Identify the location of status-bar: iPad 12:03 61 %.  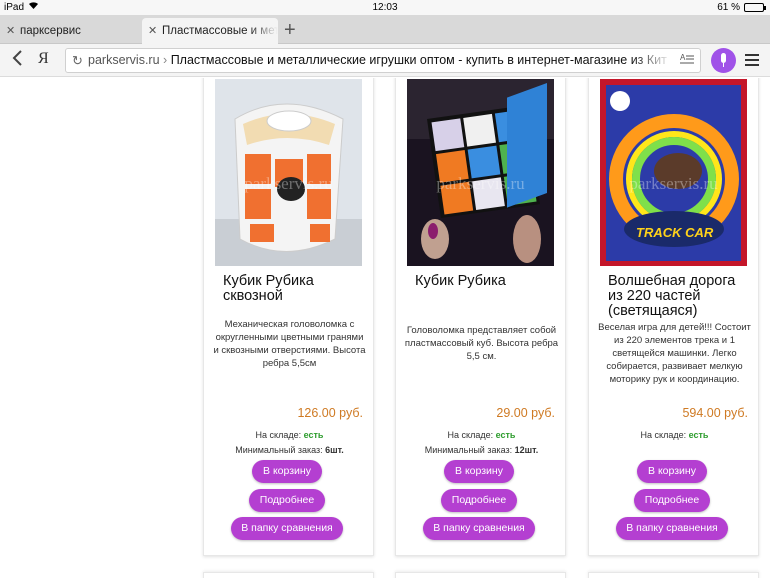
(385, 7).